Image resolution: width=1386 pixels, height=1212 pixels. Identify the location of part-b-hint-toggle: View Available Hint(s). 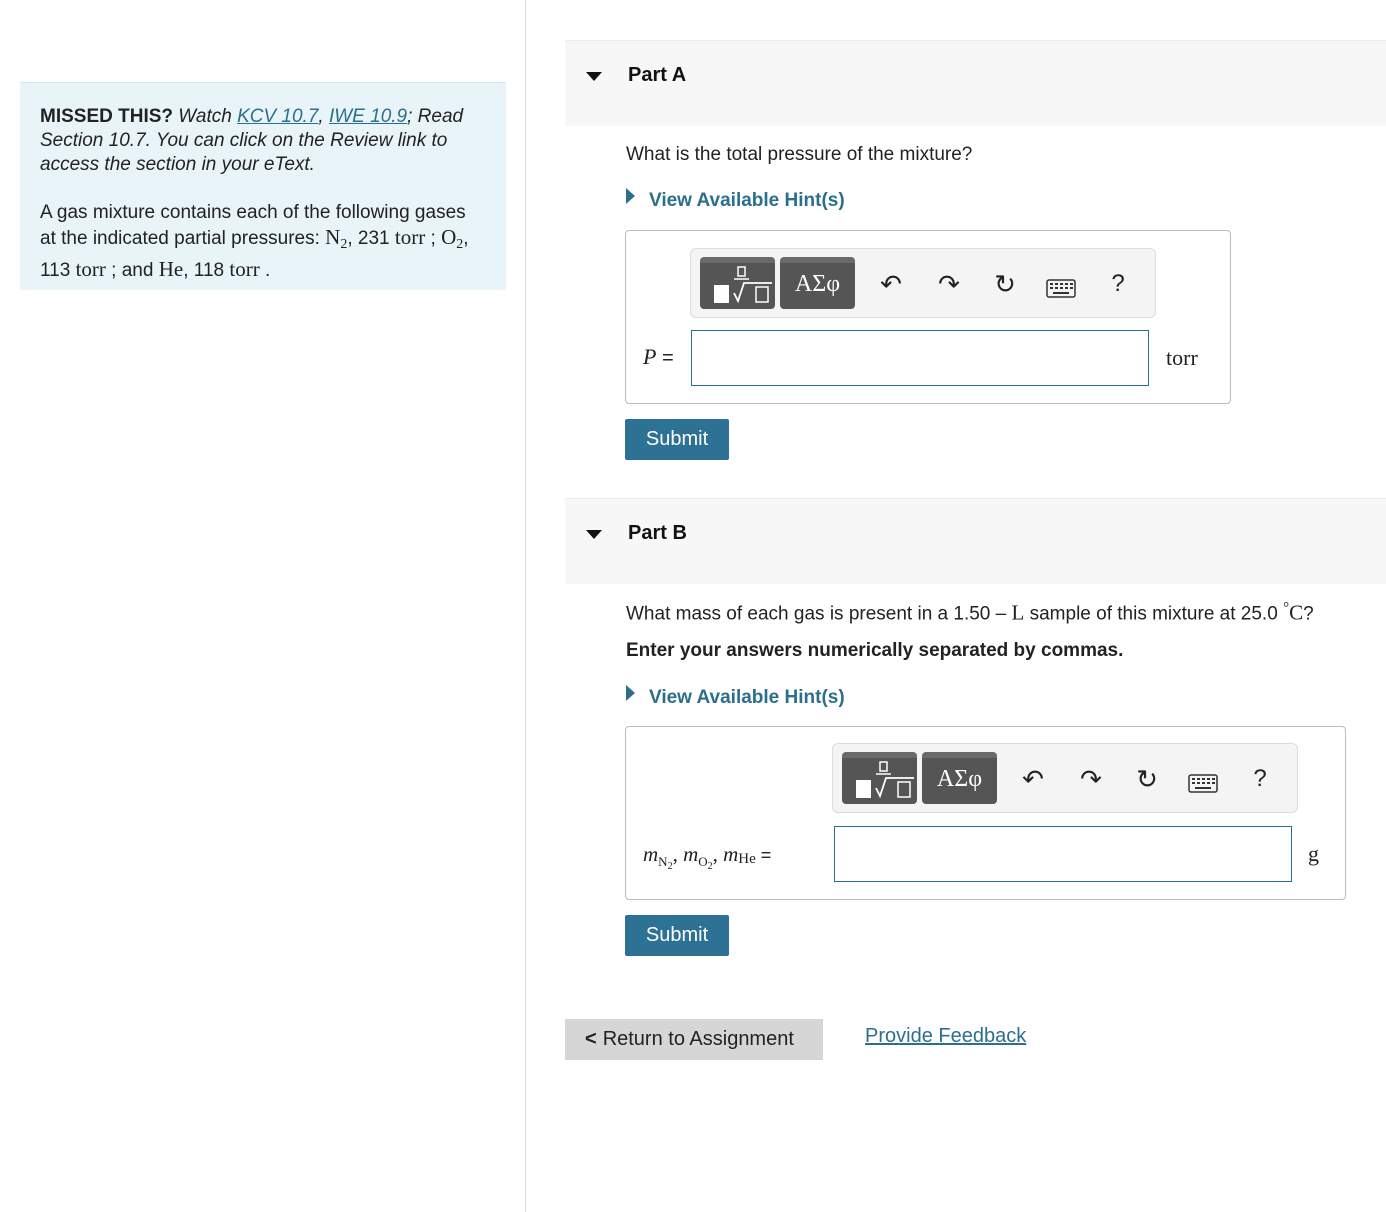
(735, 697).